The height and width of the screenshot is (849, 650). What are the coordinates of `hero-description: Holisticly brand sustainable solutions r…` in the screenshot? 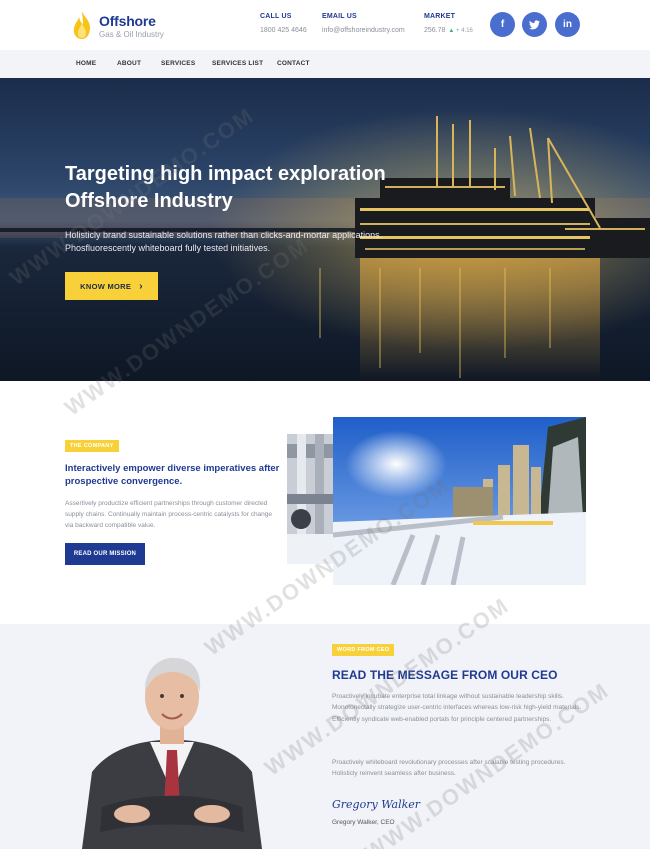 It's located at (235, 242).